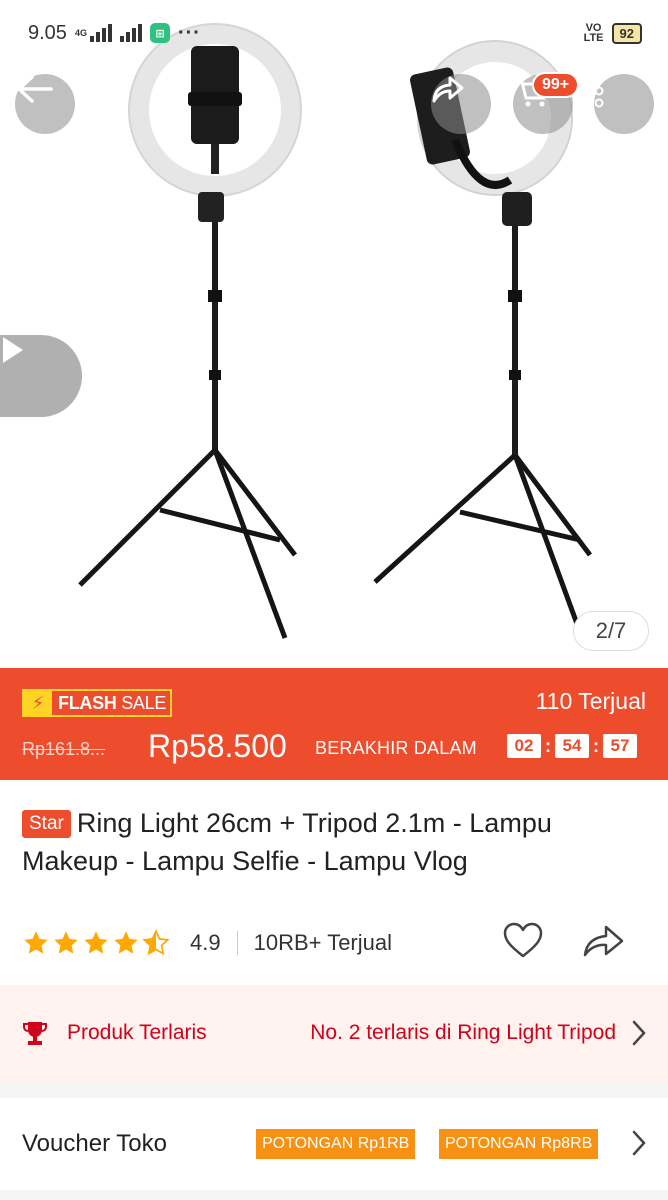 The height and width of the screenshot is (1200, 668). Describe the element at coordinates (611, 631) in the screenshot. I see `image-counter: 2/7` at that location.